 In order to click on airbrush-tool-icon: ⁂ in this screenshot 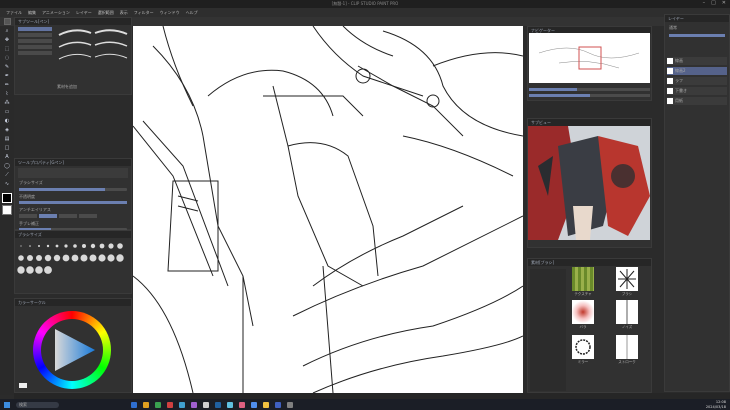, I will do `click(7, 103)`.